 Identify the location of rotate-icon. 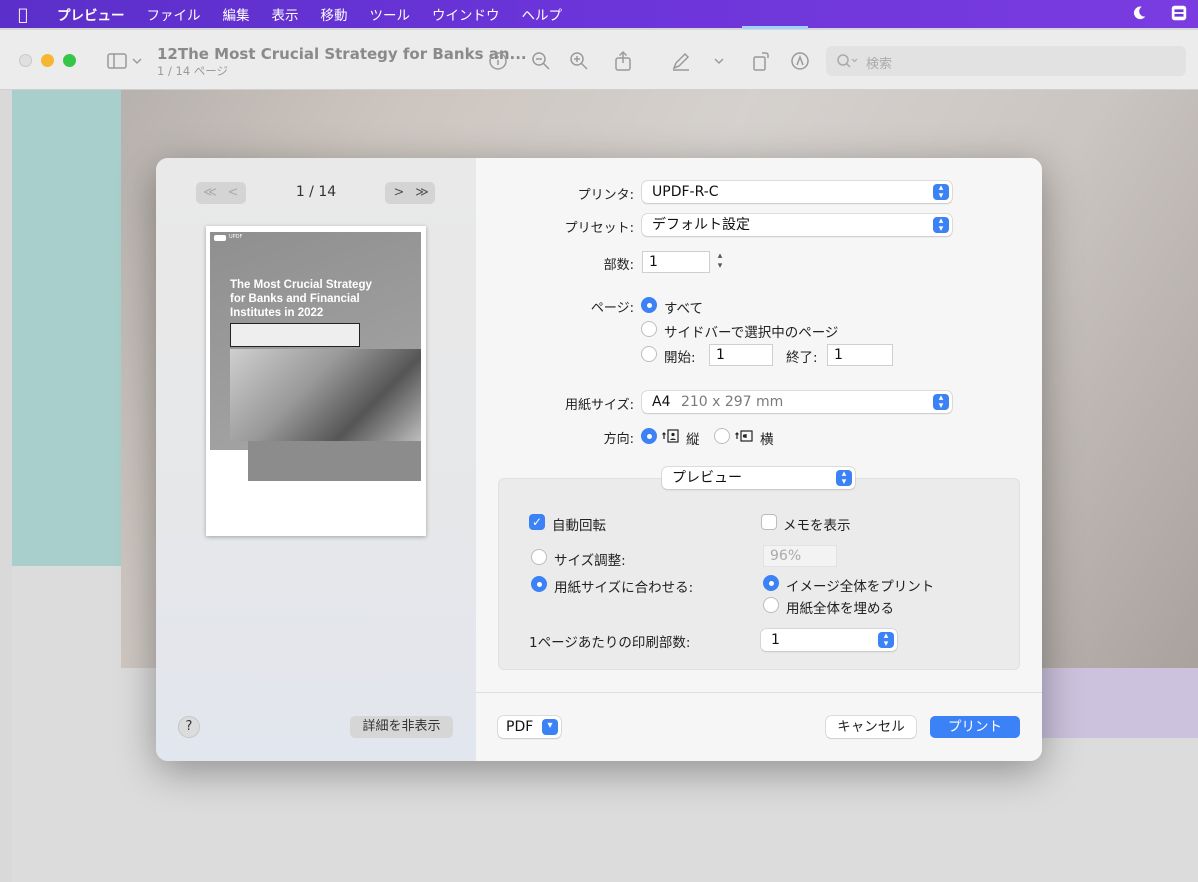
(761, 61).